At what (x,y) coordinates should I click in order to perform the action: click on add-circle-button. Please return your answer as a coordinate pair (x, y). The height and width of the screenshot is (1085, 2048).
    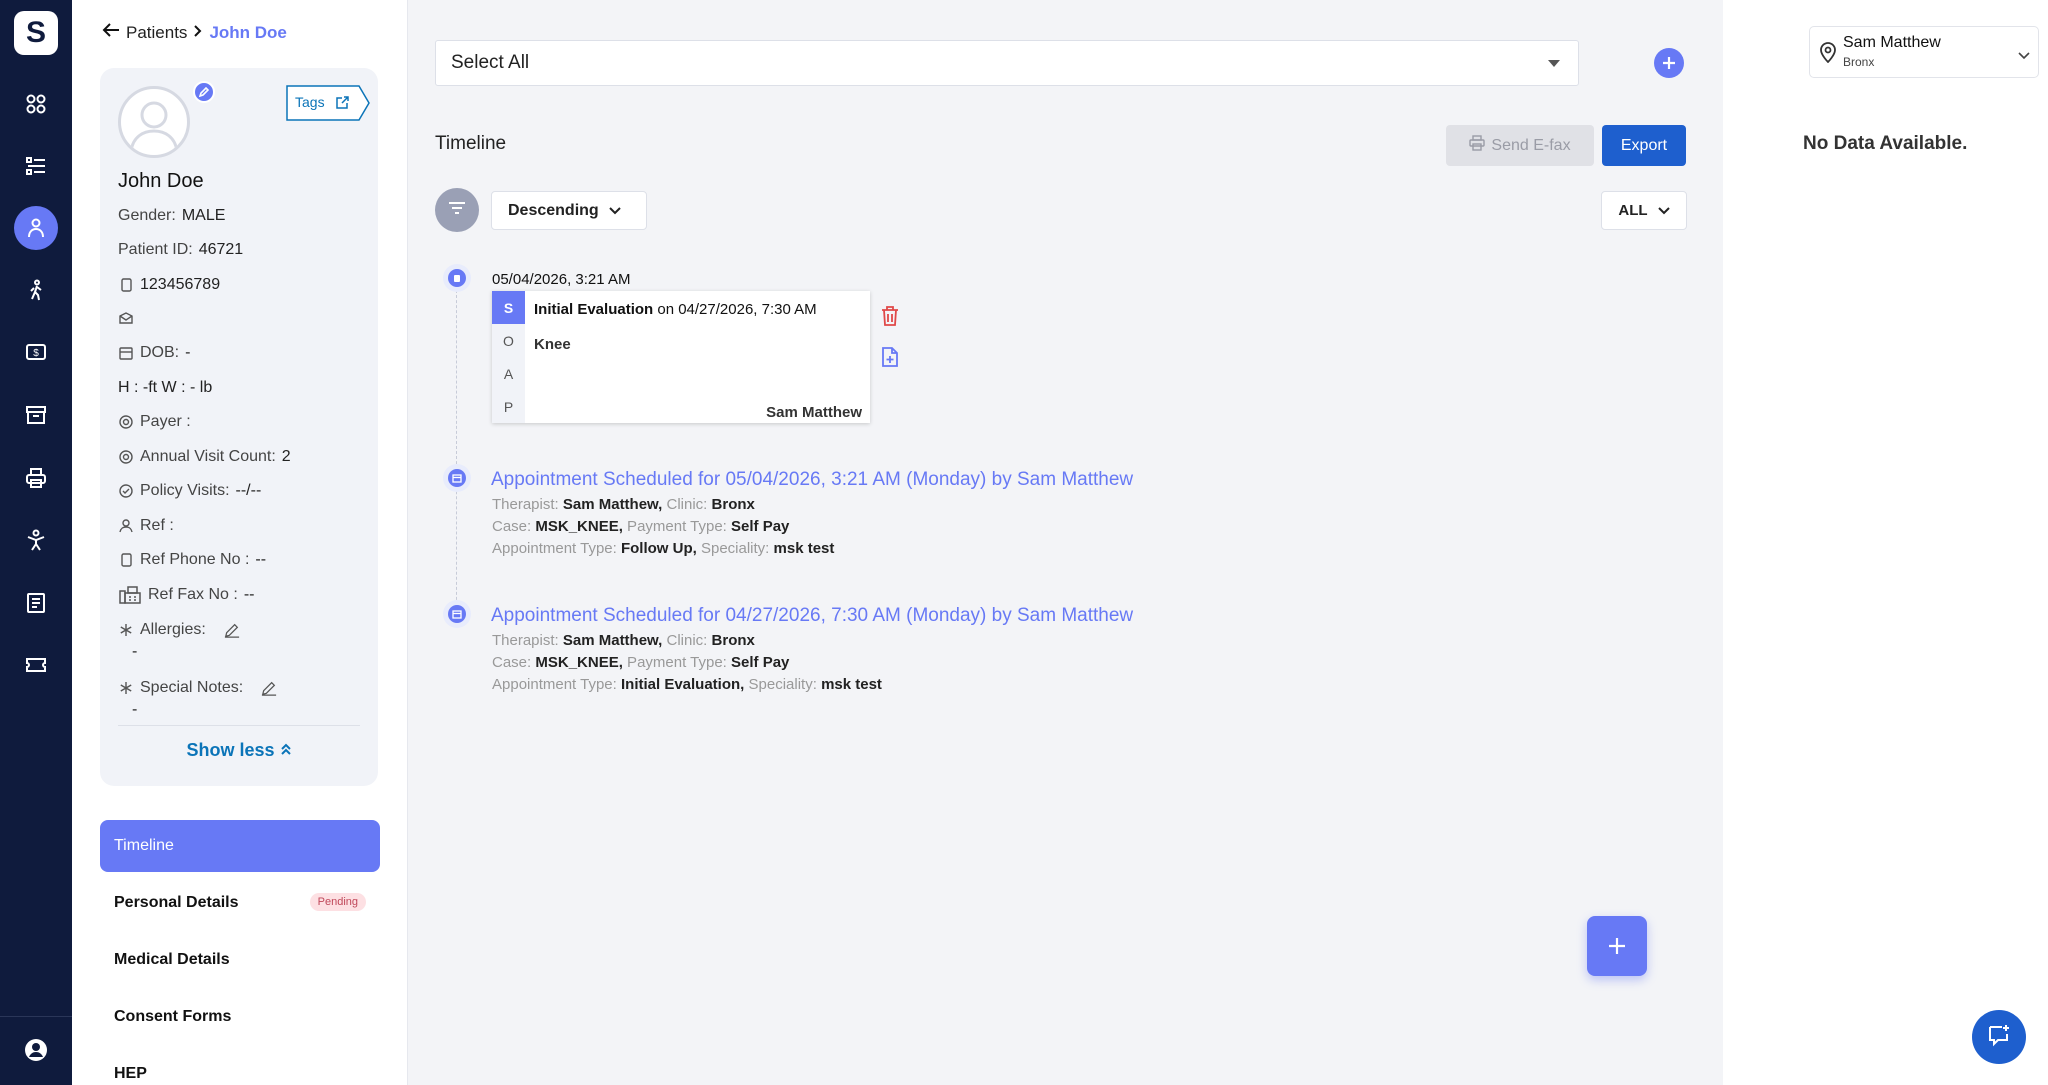
    Looking at the image, I should click on (1669, 63).